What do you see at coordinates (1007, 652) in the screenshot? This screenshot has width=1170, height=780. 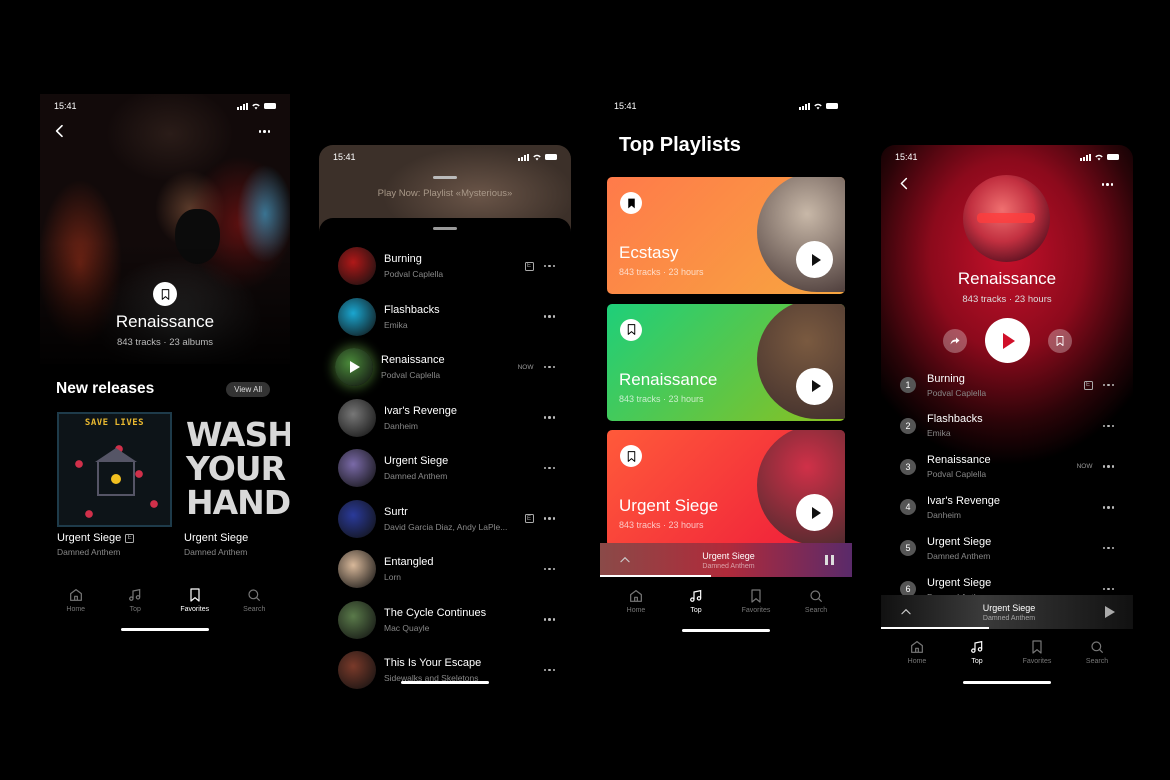 I see `tab-bar: Home Top Favorites Search` at bounding box center [1007, 652].